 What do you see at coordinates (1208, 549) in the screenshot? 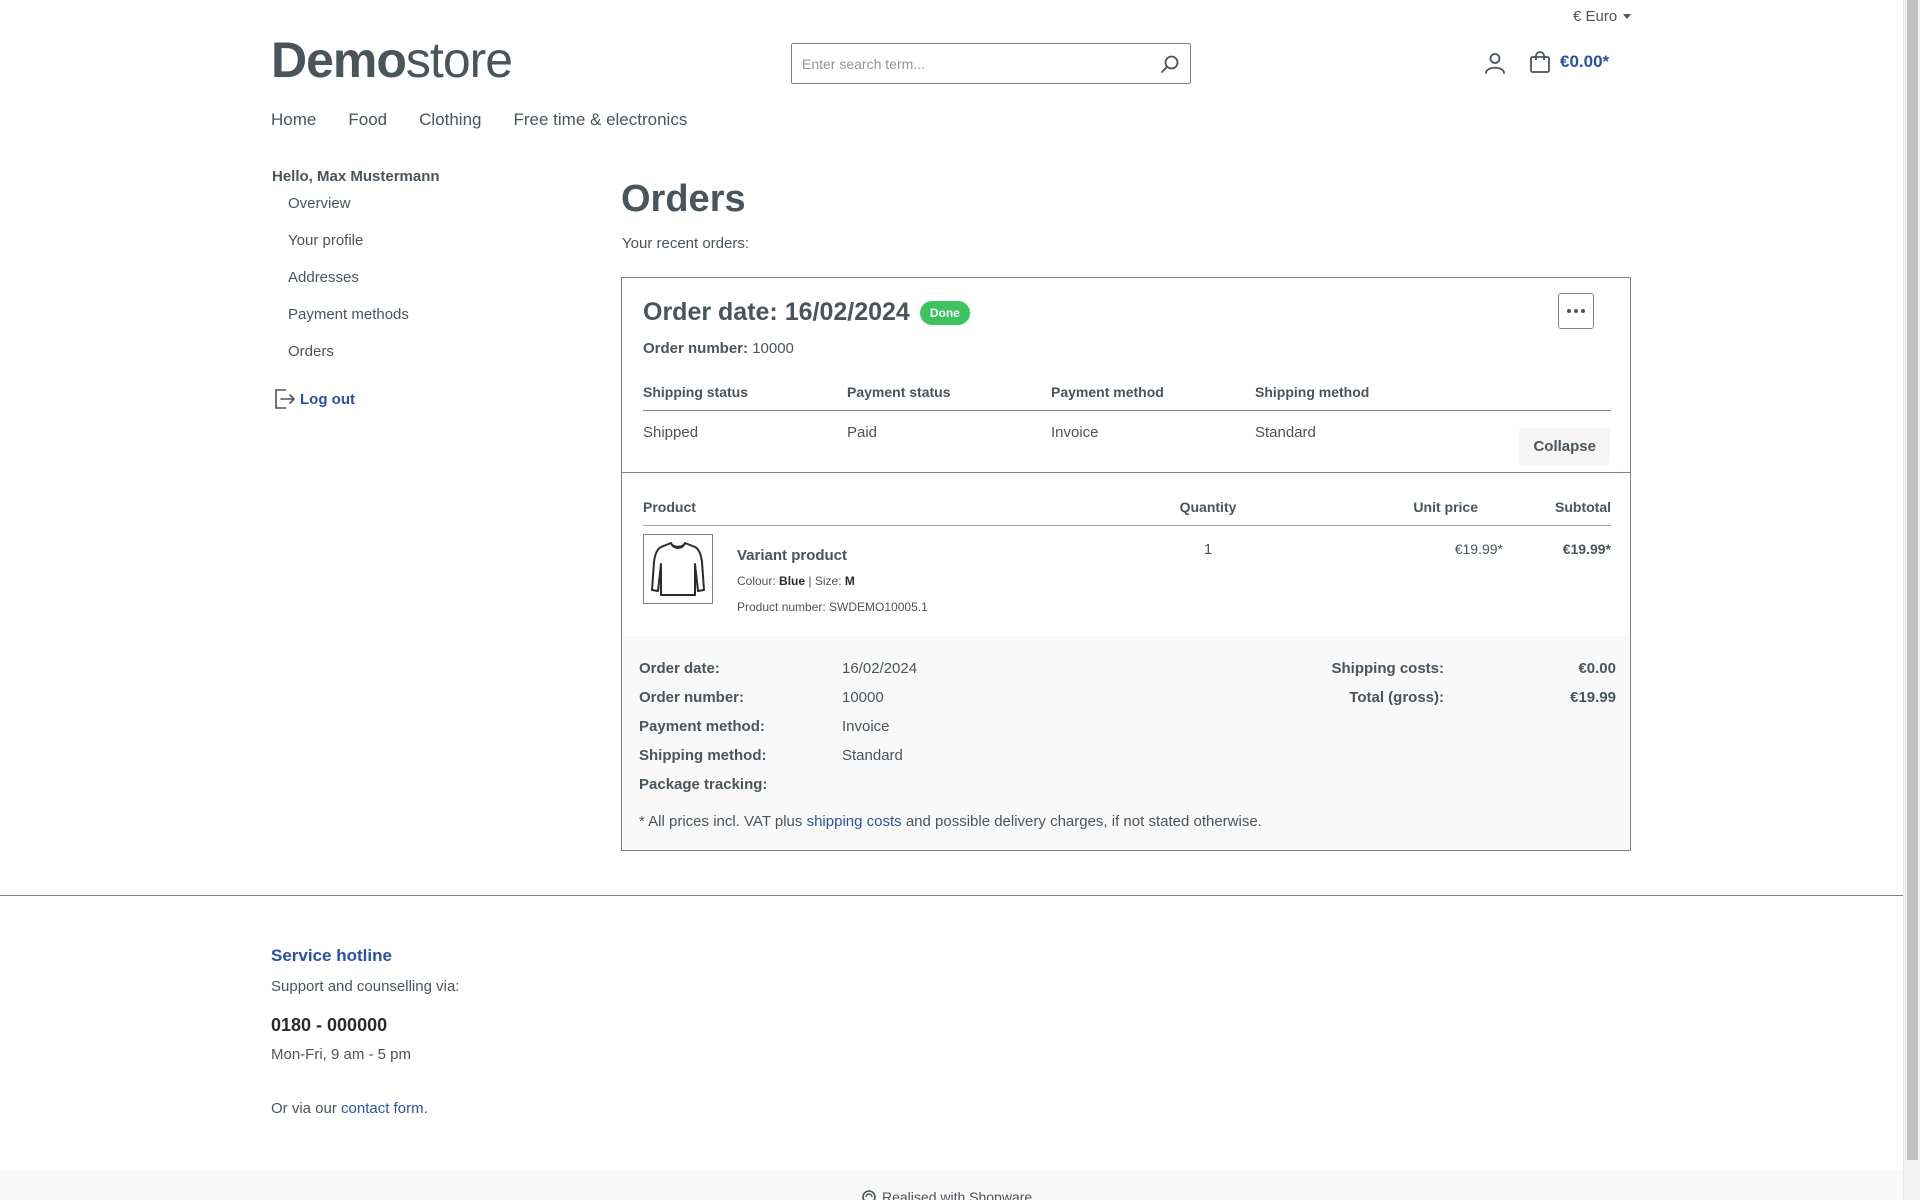
I see `line-quantity: 1` at bounding box center [1208, 549].